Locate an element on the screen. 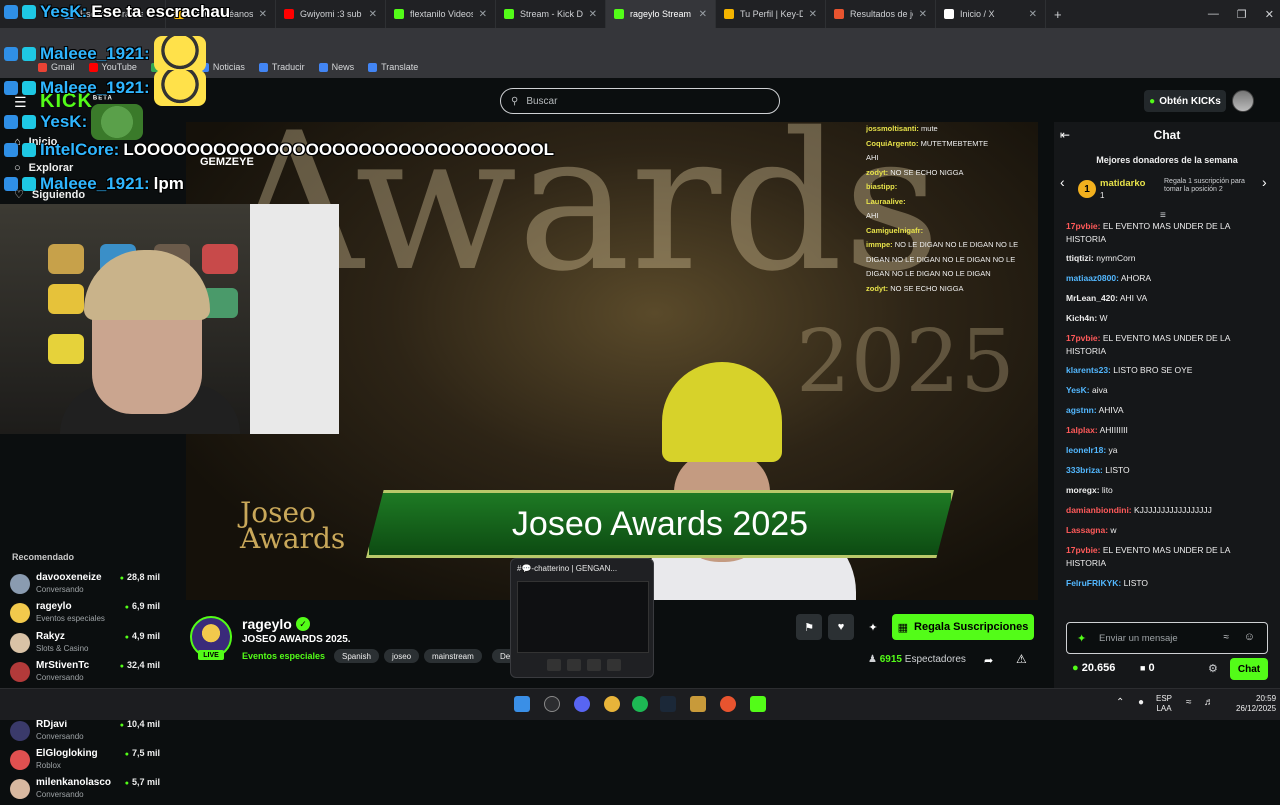 The width and height of the screenshot is (1280, 805). chat-username: moregx: is located at coordinates (1083, 490).